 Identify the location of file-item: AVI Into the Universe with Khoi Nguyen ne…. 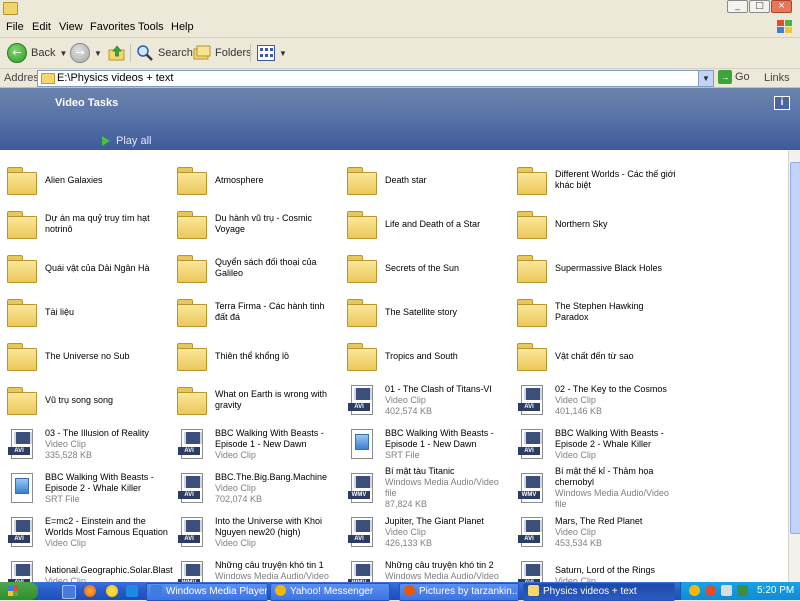
(255, 532).